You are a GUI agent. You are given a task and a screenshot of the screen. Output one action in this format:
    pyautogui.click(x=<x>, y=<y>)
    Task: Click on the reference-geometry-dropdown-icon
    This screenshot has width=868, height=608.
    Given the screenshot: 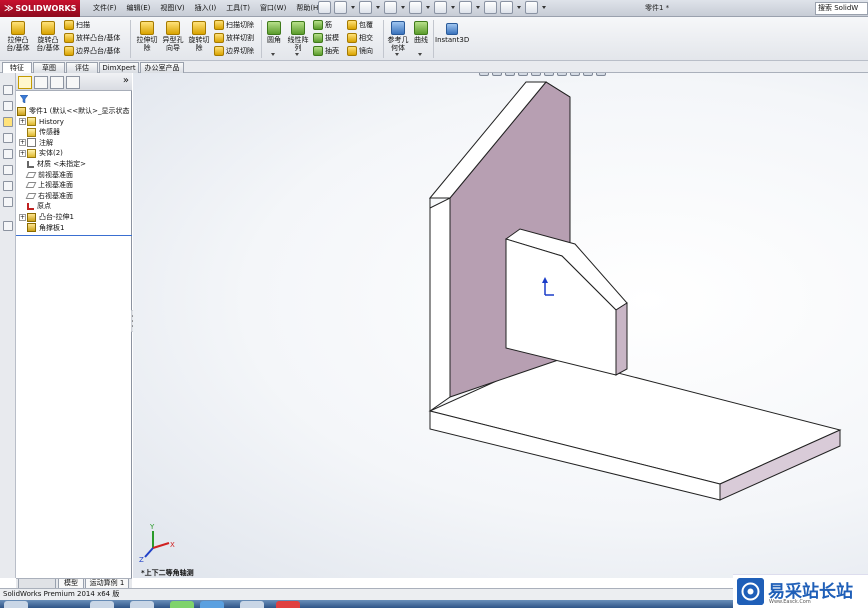 What is the action you would take?
    pyautogui.click(x=397, y=55)
    